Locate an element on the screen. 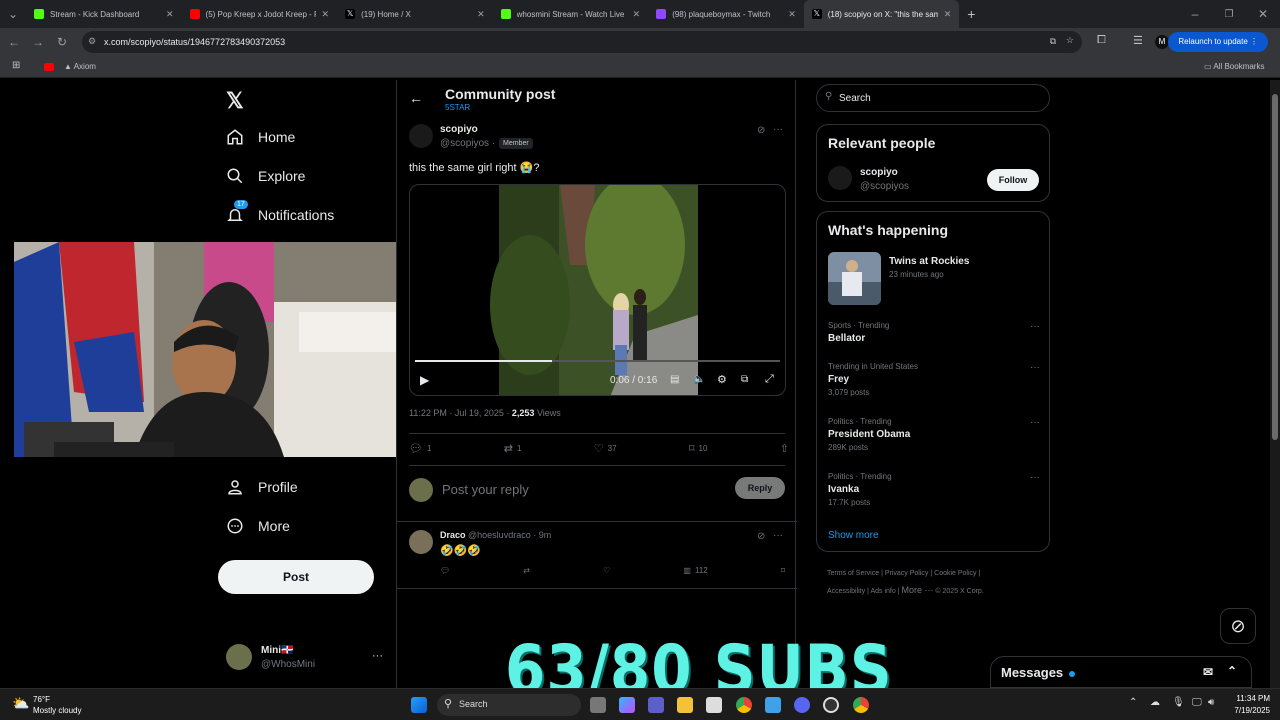 The height and width of the screenshot is (720, 1280). browser-tab: (98) plaqueboymax - Twitch ✕ is located at coordinates (726, 14).